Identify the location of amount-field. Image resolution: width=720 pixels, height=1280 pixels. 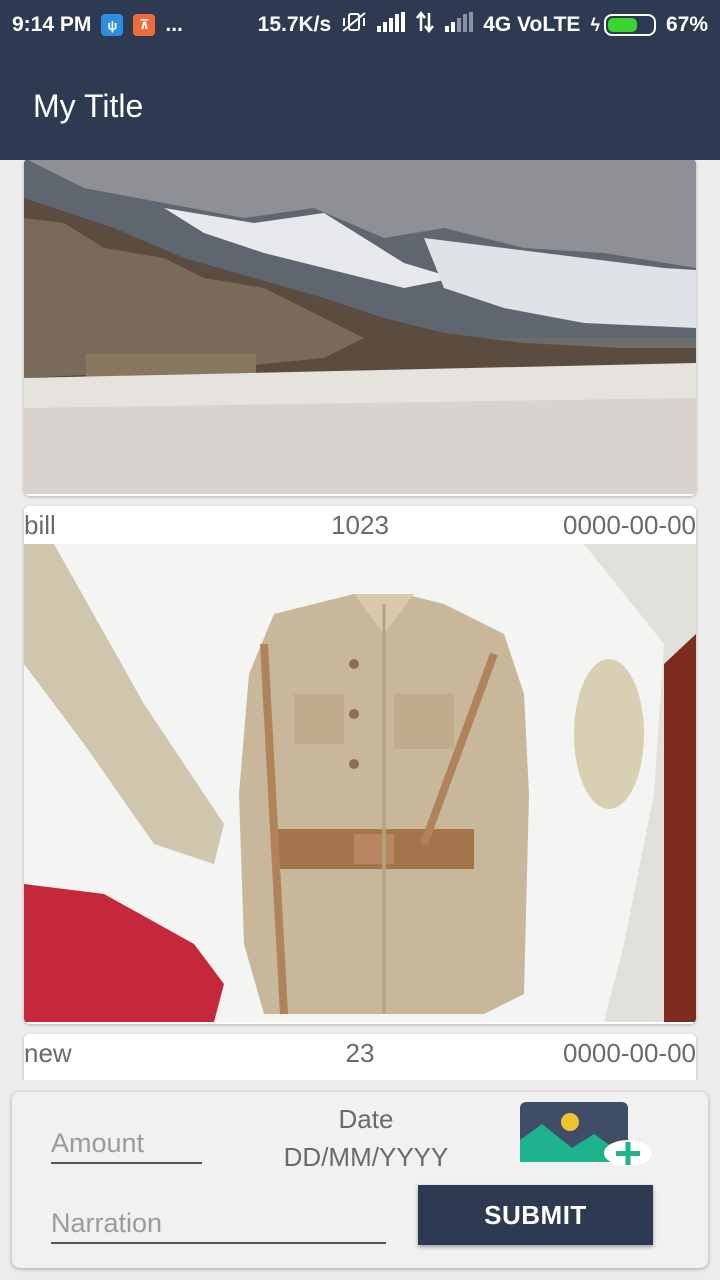
(126, 1144).